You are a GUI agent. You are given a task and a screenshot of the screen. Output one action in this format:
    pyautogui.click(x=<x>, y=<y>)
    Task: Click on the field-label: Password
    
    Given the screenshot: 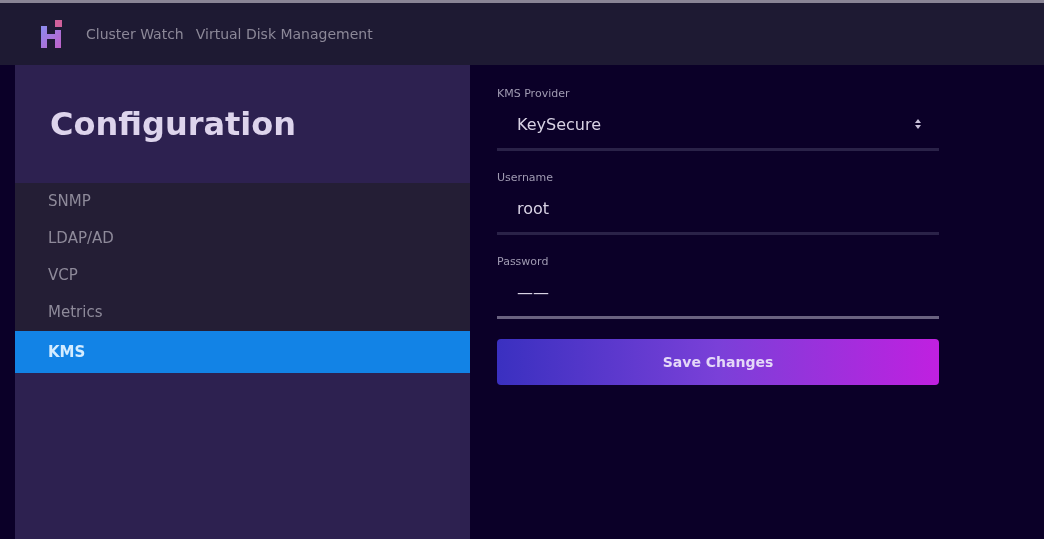 What is the action you would take?
    pyautogui.click(x=523, y=261)
    